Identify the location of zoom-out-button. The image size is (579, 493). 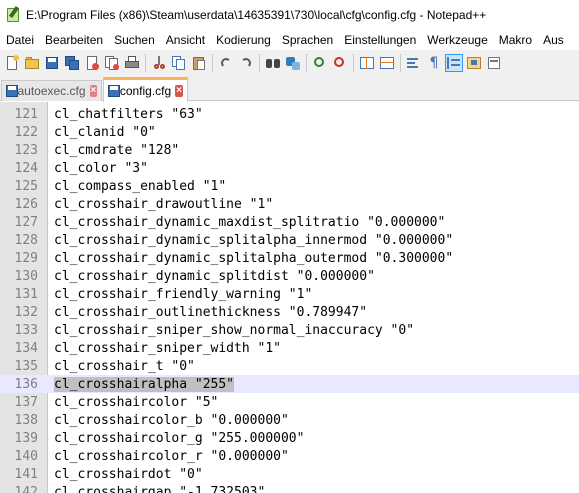
(340, 63).